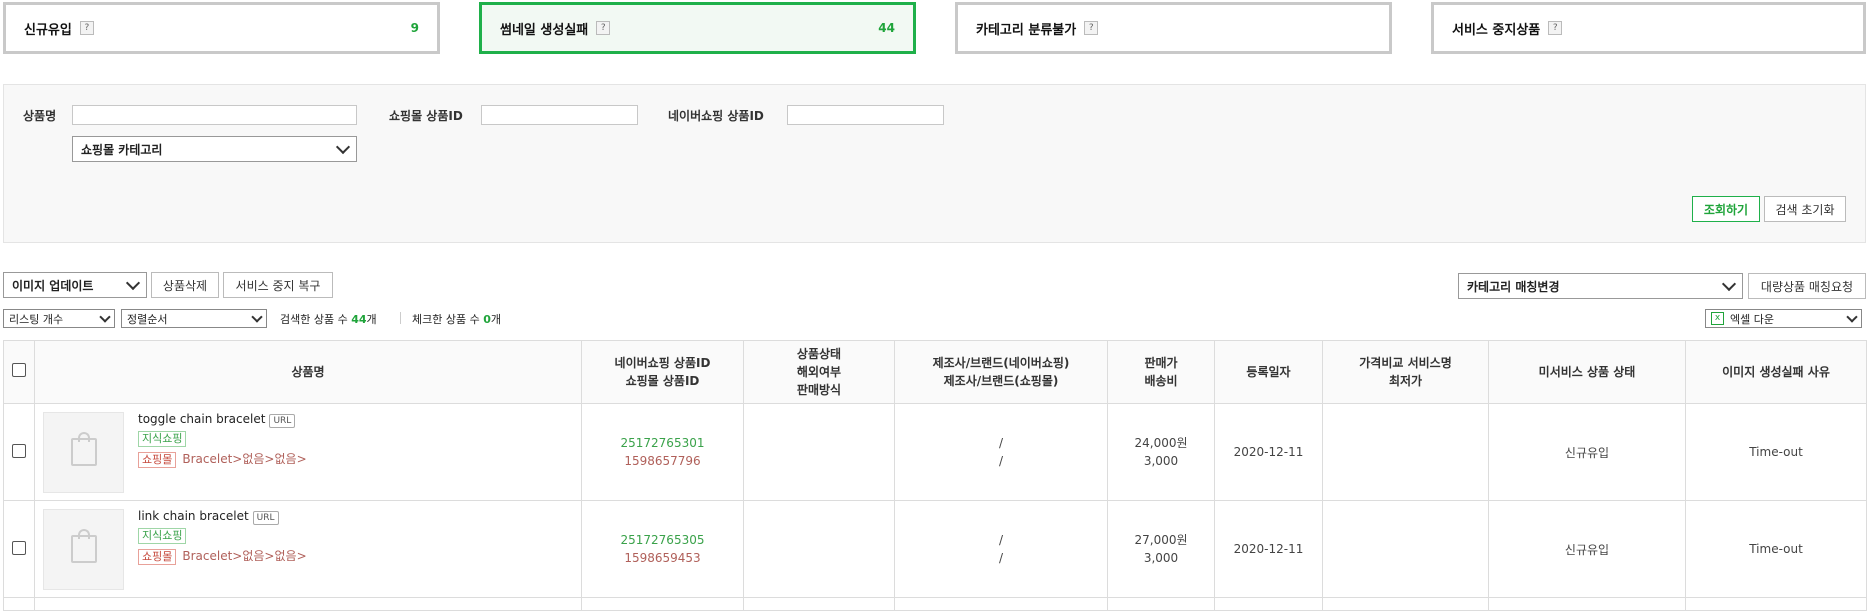 The height and width of the screenshot is (611, 1869). I want to click on reset-search-button: 검색 초기화, so click(1805, 209).